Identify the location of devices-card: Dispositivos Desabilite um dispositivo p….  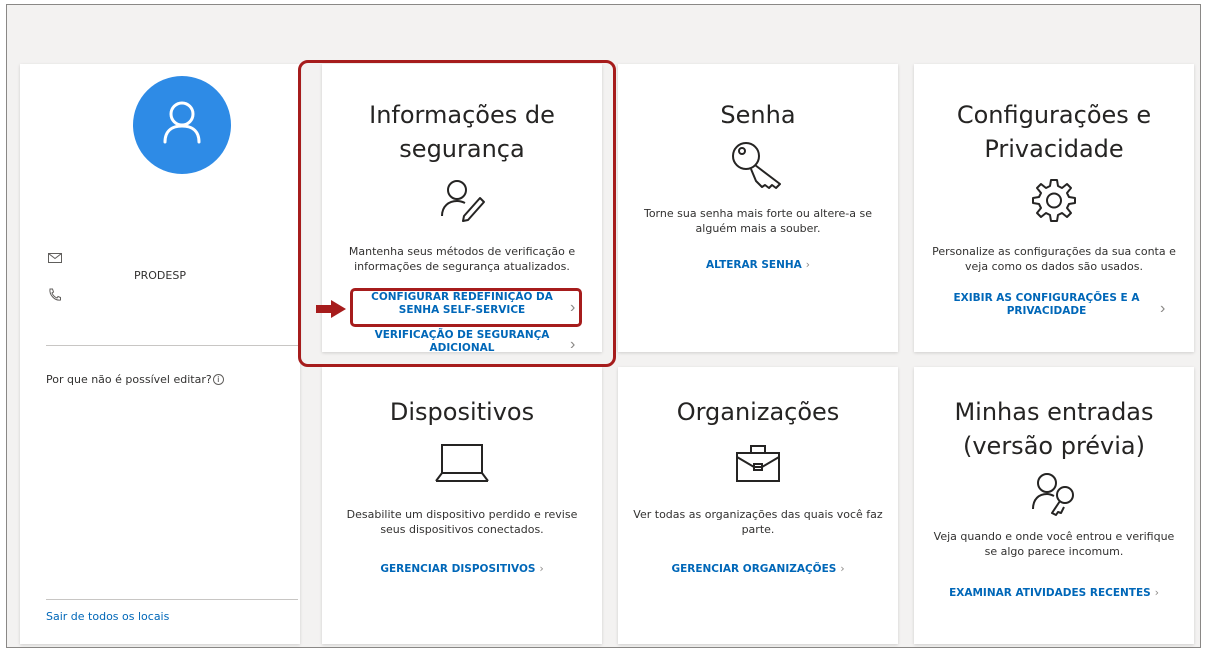
(462, 505).